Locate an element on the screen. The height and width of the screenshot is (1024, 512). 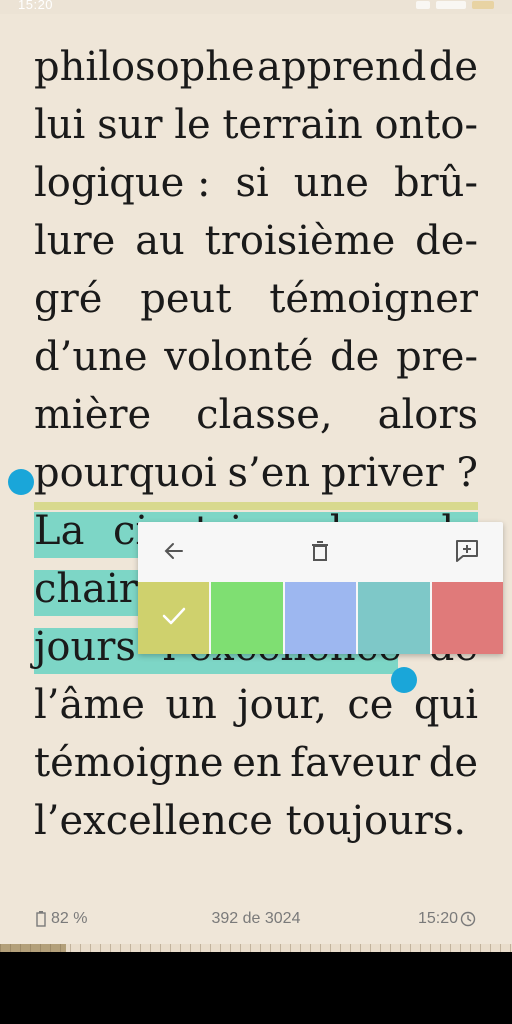
word: gré is located at coordinates (68, 299).